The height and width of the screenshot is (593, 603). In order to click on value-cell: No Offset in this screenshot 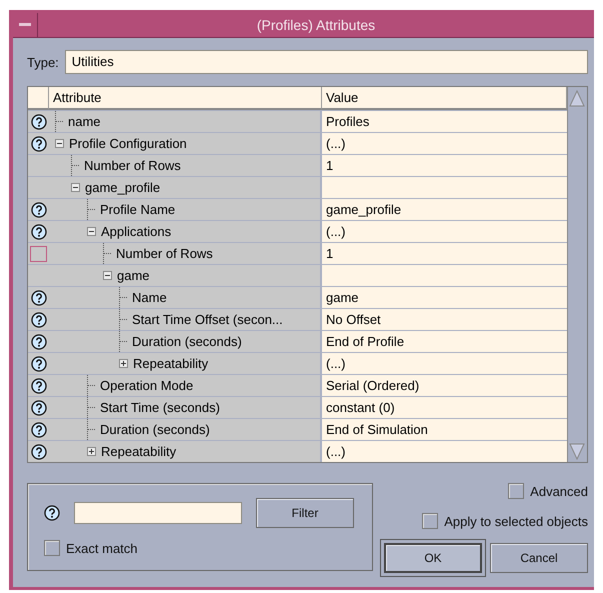, I will do `click(444, 319)`.